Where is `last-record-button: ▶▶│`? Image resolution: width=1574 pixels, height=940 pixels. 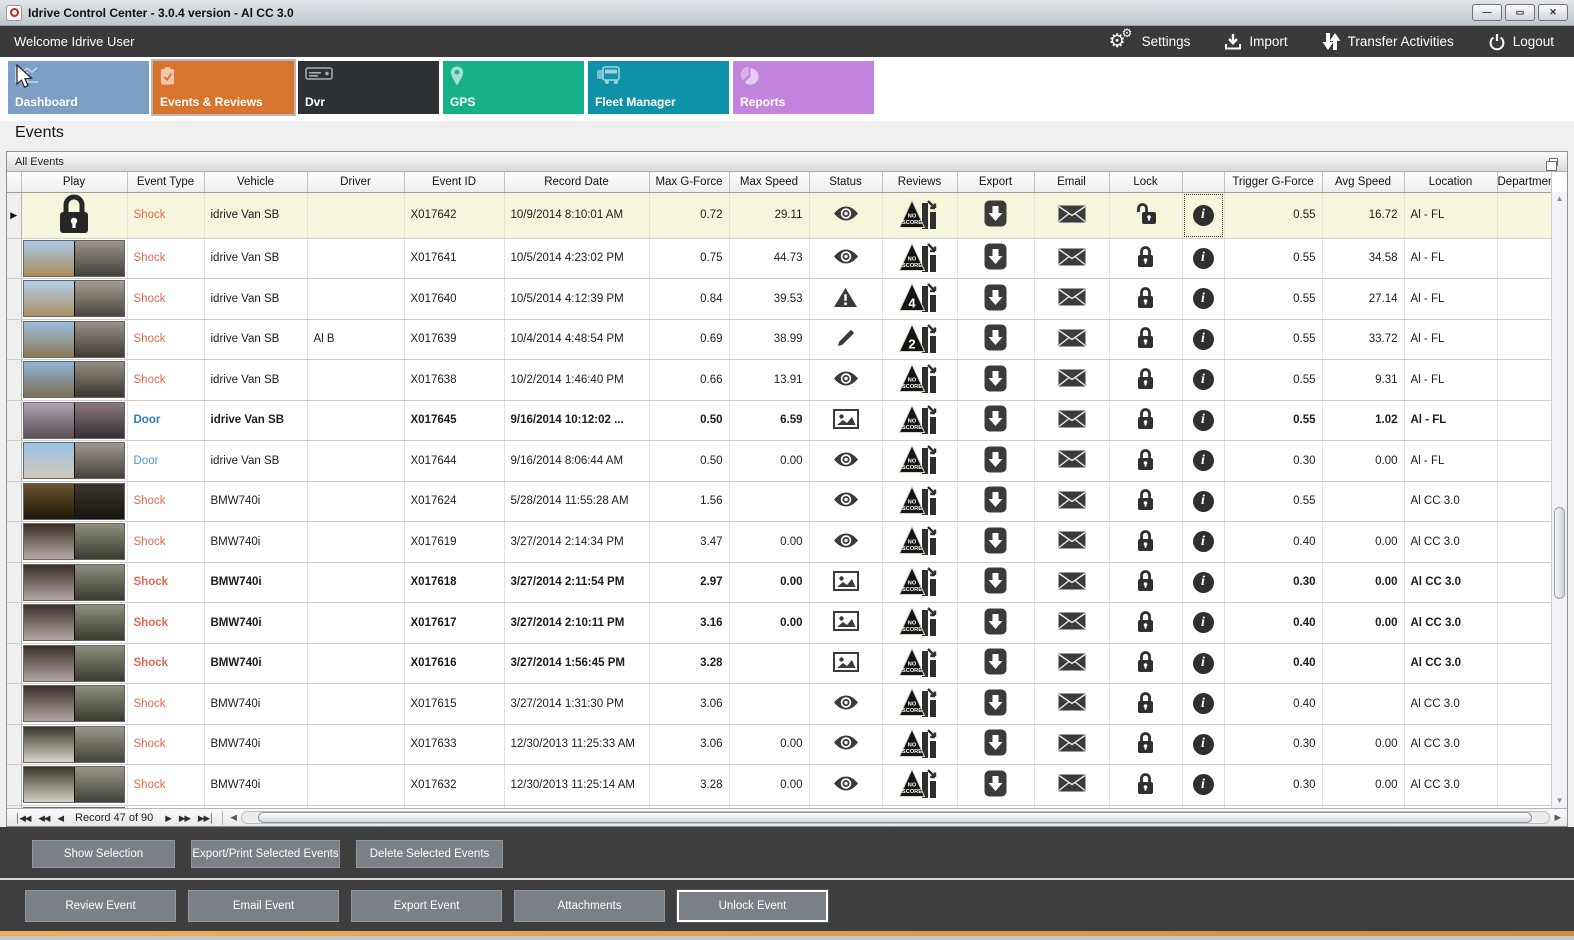
last-record-button: ▶▶│ is located at coordinates (205, 818).